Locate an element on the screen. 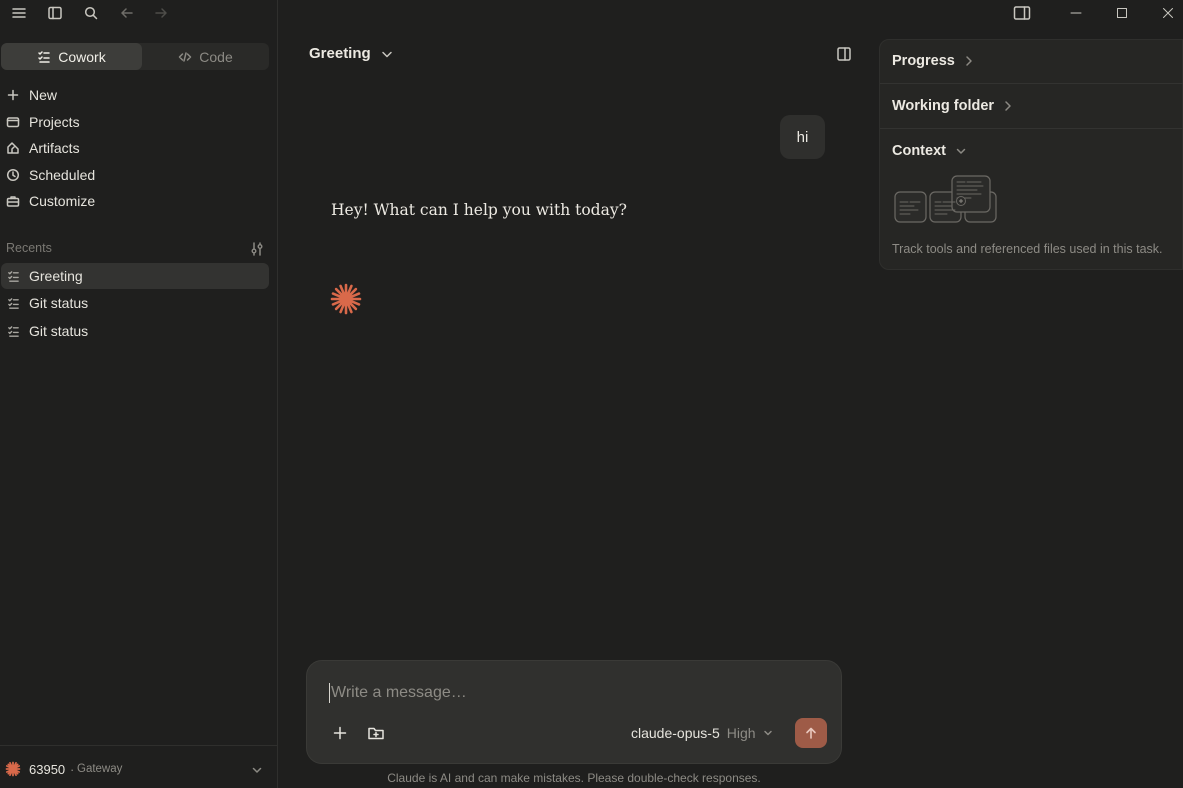  sidebar-item-label: New is located at coordinates (43, 95).